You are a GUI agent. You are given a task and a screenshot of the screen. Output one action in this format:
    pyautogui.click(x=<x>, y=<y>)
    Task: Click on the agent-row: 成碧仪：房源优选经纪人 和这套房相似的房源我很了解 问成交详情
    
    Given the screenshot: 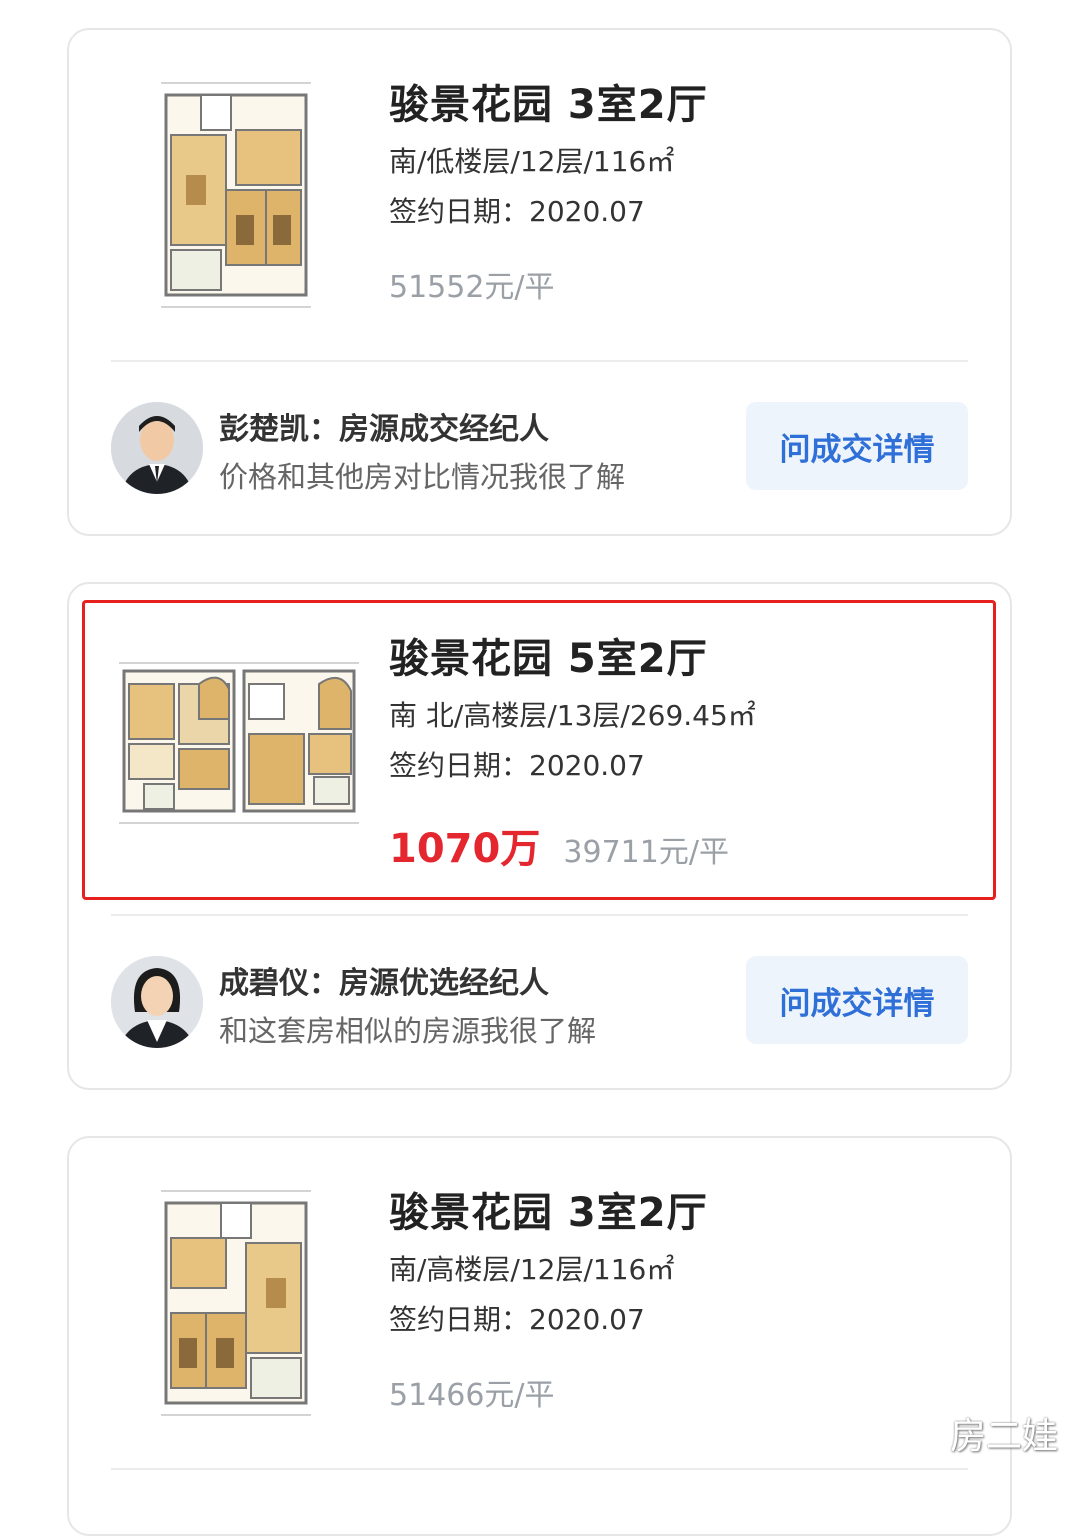 What is the action you would take?
    pyautogui.click(x=539, y=1003)
    